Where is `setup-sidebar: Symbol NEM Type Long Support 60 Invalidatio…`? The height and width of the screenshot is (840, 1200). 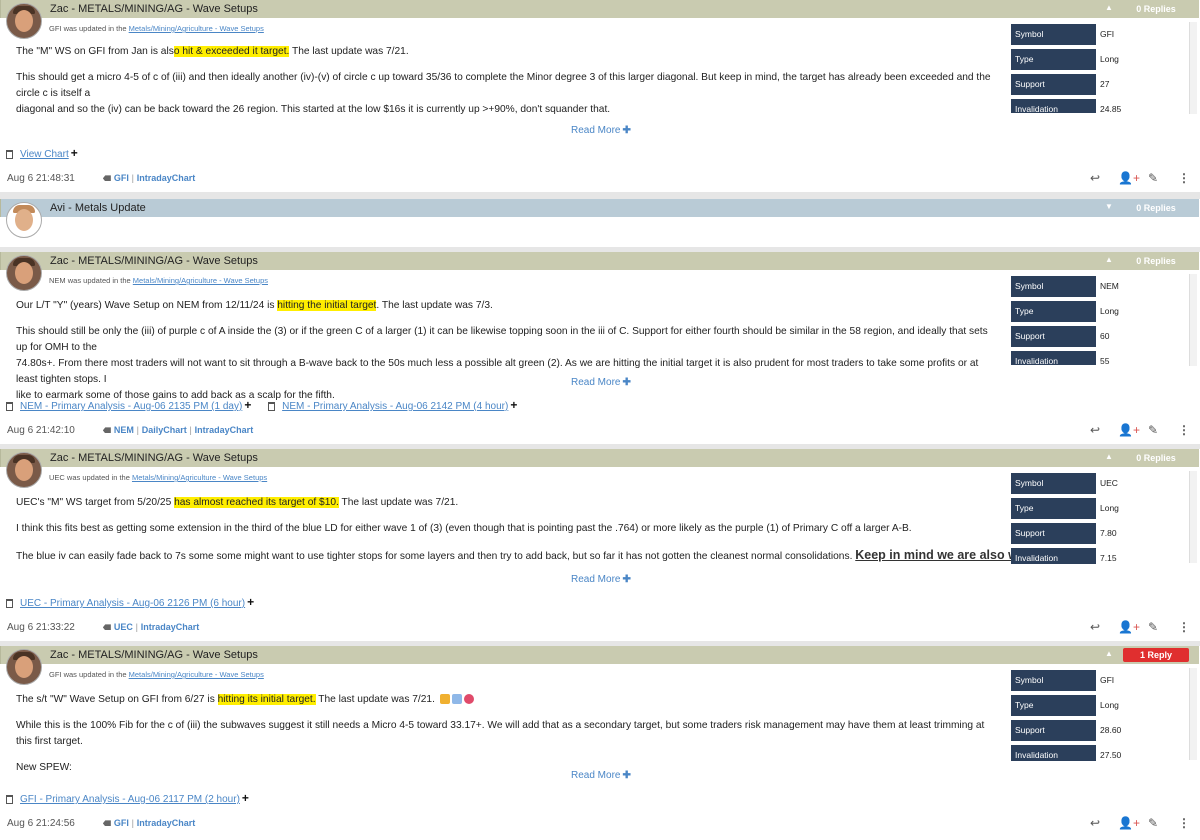
setup-sidebar: Symbol NEM Type Long Support 60 Invalidatio… is located at coordinates (1099, 322).